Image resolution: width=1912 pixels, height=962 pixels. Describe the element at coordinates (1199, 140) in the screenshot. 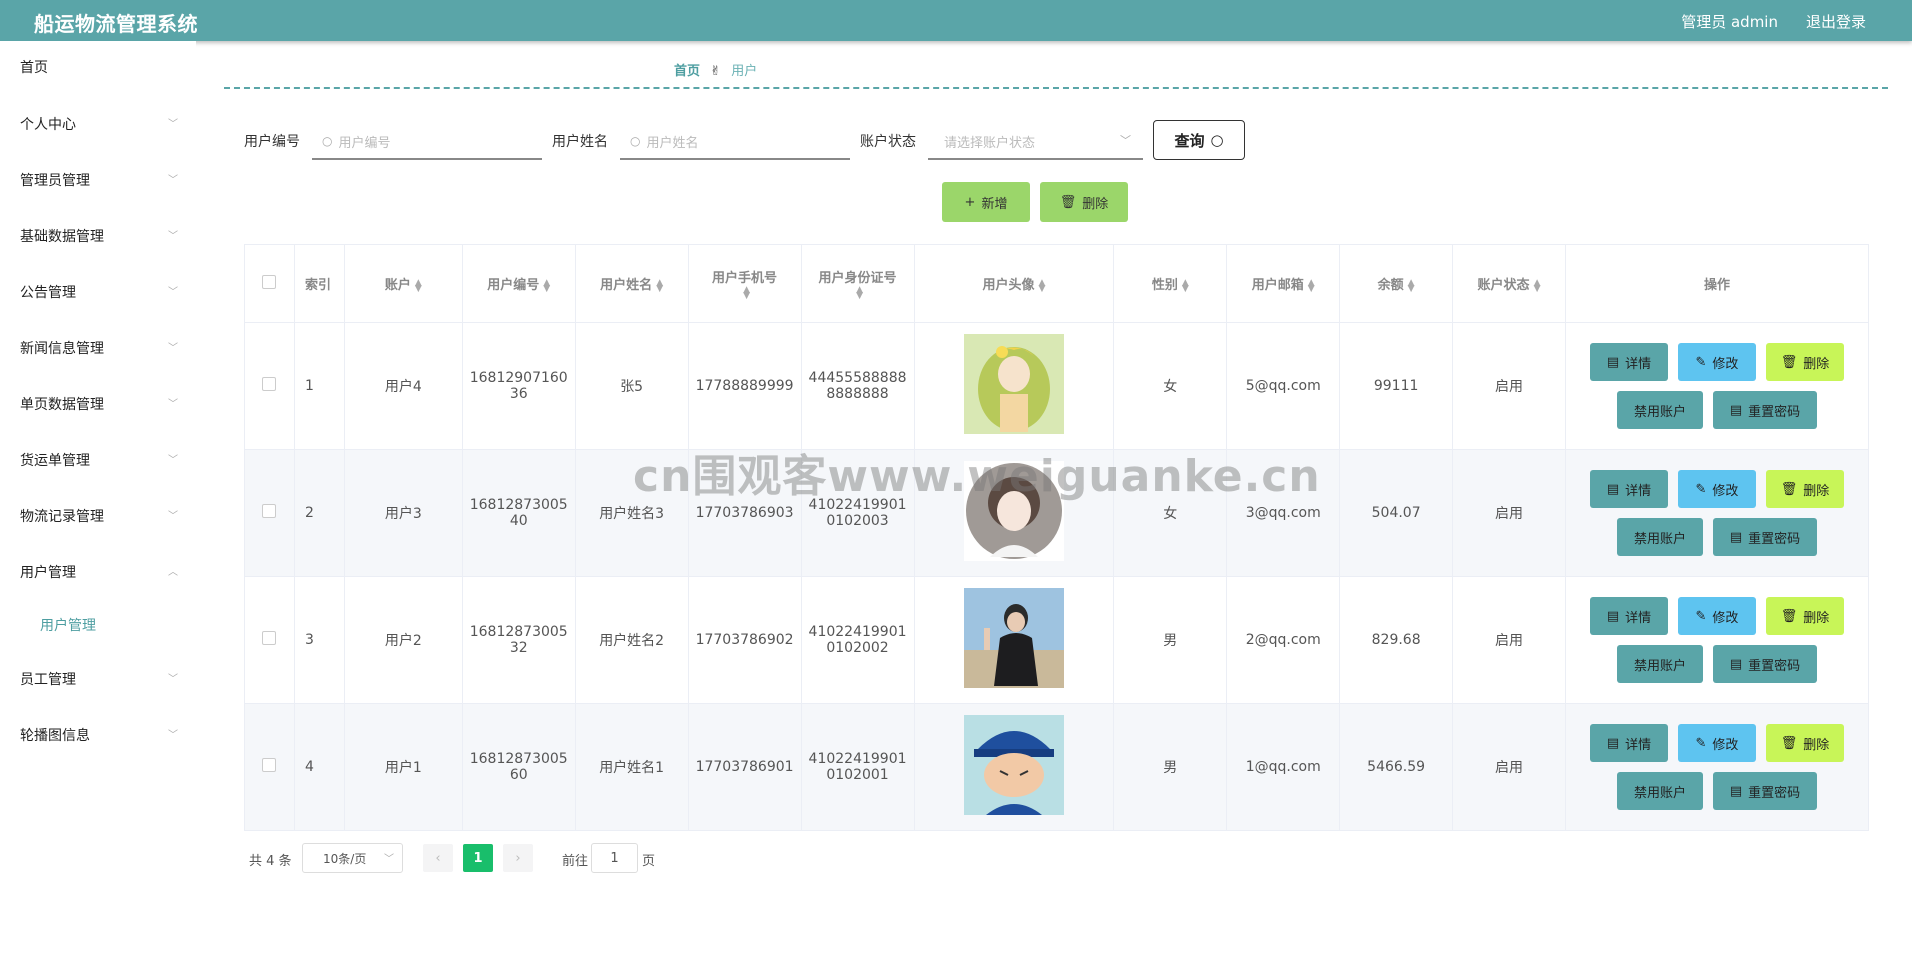

I see `query-button: 查询 ○` at that location.